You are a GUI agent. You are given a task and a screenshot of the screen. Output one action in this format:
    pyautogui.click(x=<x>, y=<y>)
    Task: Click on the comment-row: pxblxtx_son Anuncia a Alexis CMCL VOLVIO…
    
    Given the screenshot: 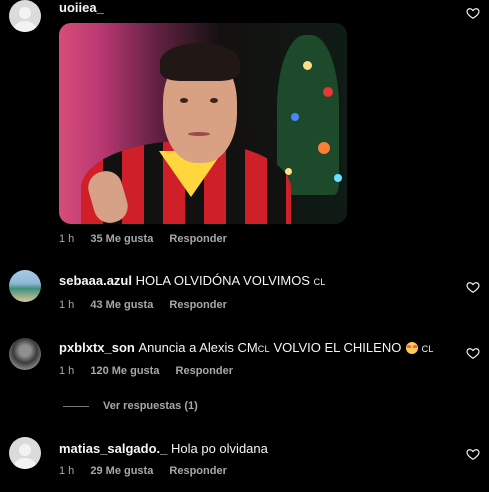 What is the action you would take?
    pyautogui.click(x=246, y=347)
    